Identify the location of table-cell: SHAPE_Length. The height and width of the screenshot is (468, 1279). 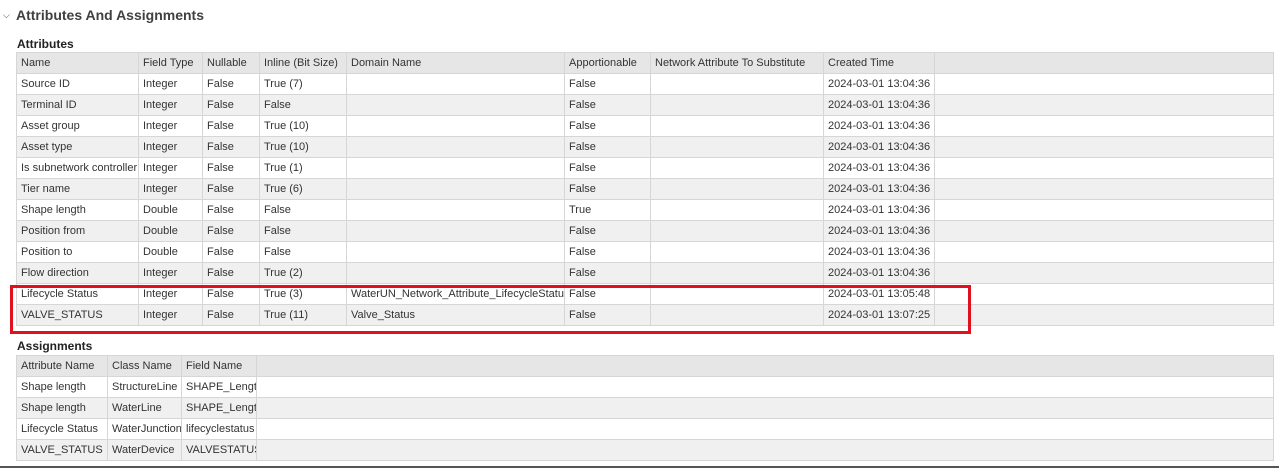
(219, 408).